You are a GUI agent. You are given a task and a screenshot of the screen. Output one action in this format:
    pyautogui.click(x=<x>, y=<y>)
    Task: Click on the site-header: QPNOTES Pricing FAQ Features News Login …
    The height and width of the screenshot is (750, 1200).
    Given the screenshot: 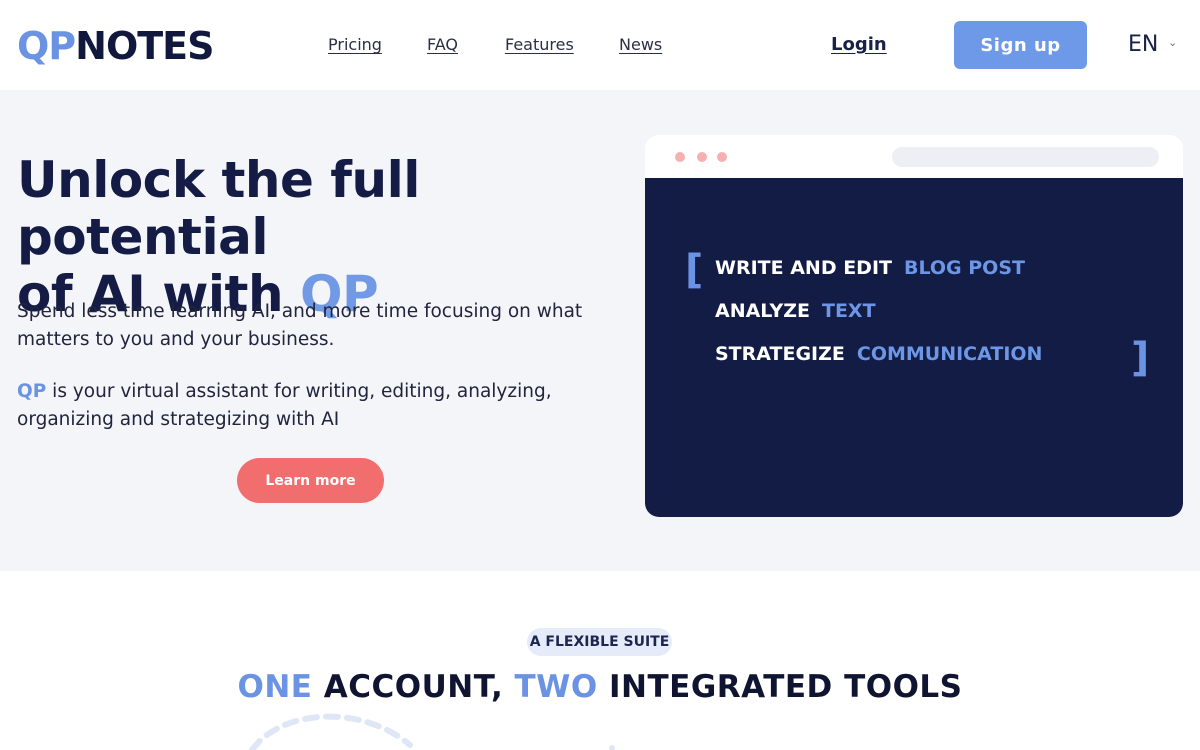 What is the action you would take?
    pyautogui.click(x=600, y=45)
    